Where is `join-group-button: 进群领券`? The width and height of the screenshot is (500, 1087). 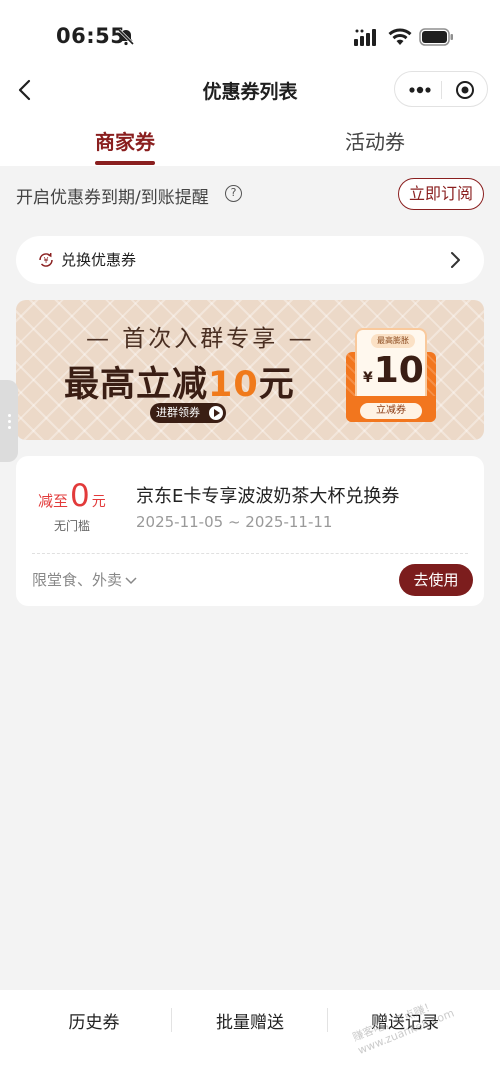 join-group-button: 进群领券 is located at coordinates (188, 413).